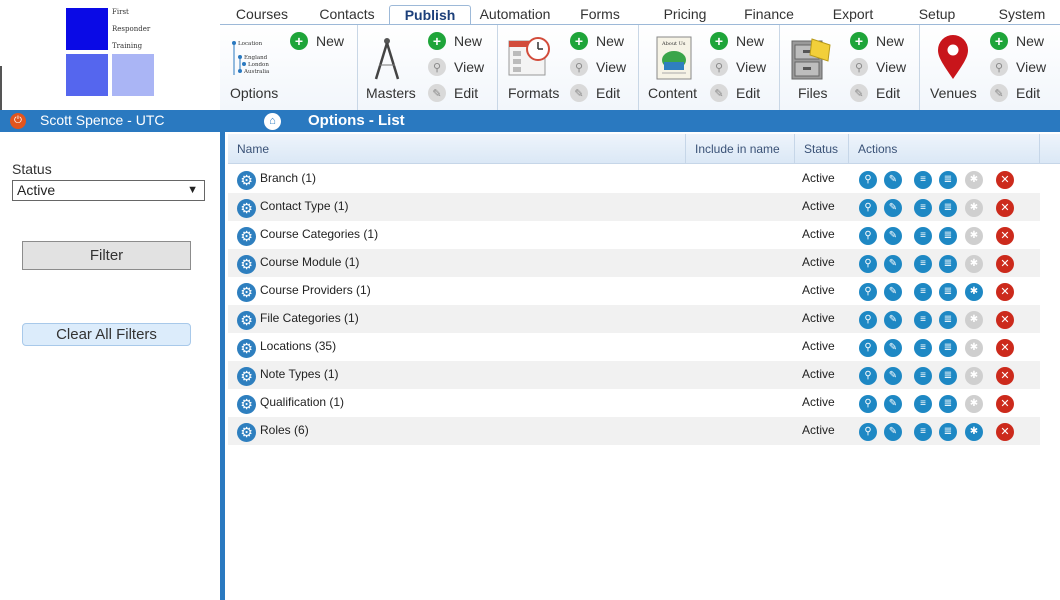 The width and height of the screenshot is (1060, 600). What do you see at coordinates (600, 15) in the screenshot?
I see `tab-forms: Forms` at bounding box center [600, 15].